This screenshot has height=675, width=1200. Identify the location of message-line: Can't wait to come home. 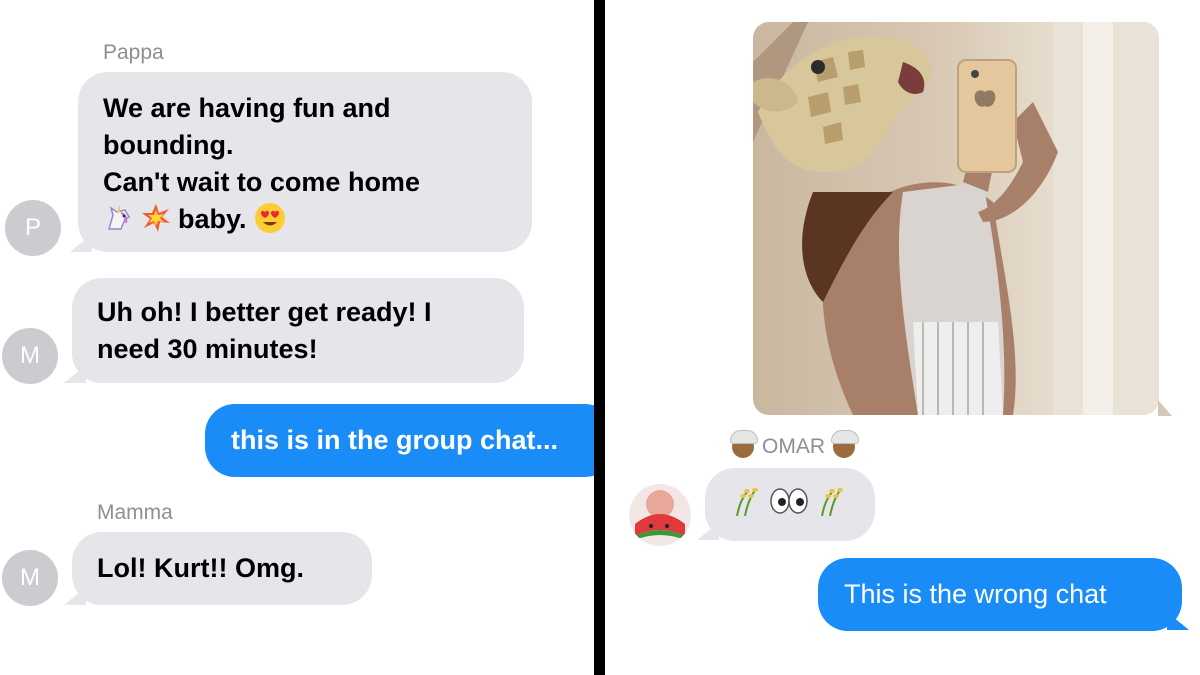
(261, 182).